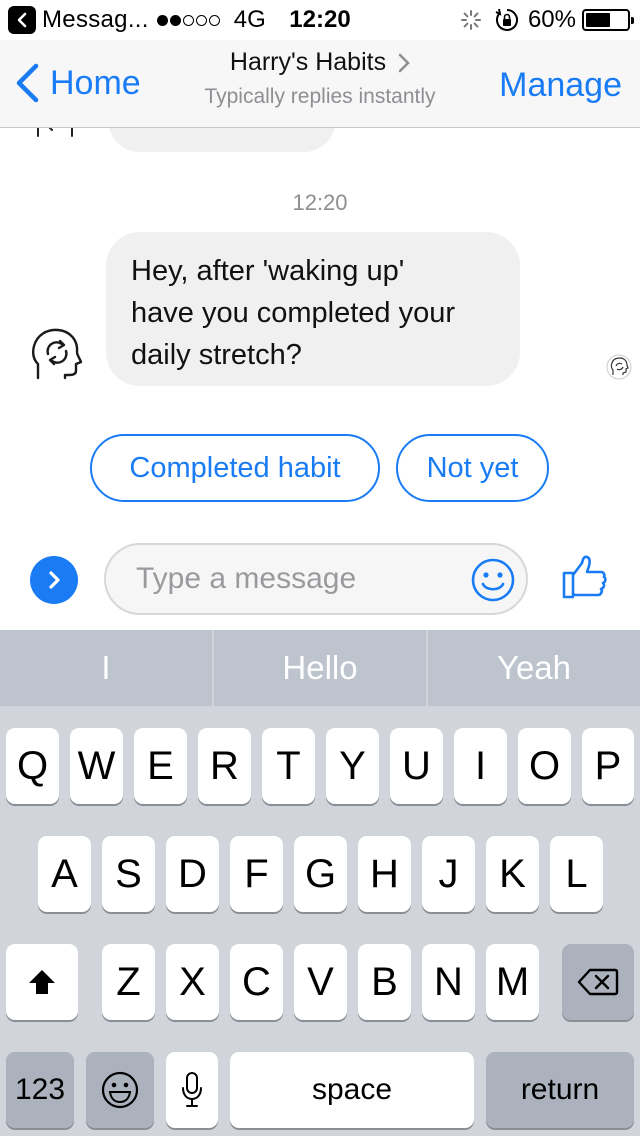 The image size is (640, 1136). I want to click on key-c: C, so click(256, 982).